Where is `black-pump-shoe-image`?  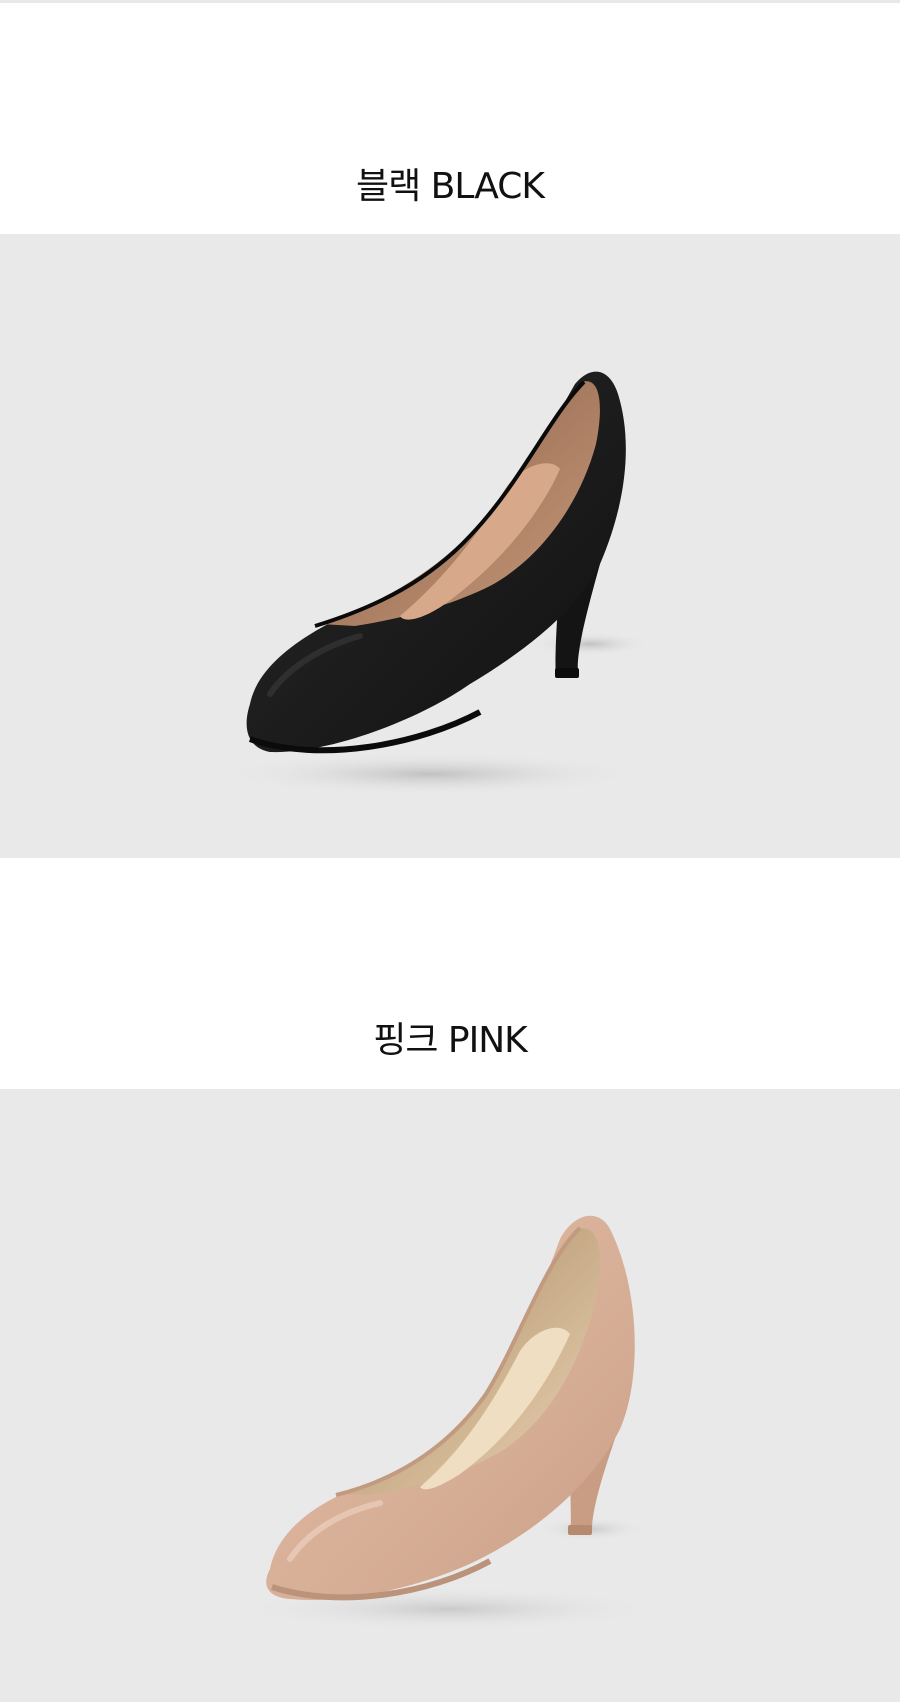 black-pump-shoe-image is located at coordinates (435, 583).